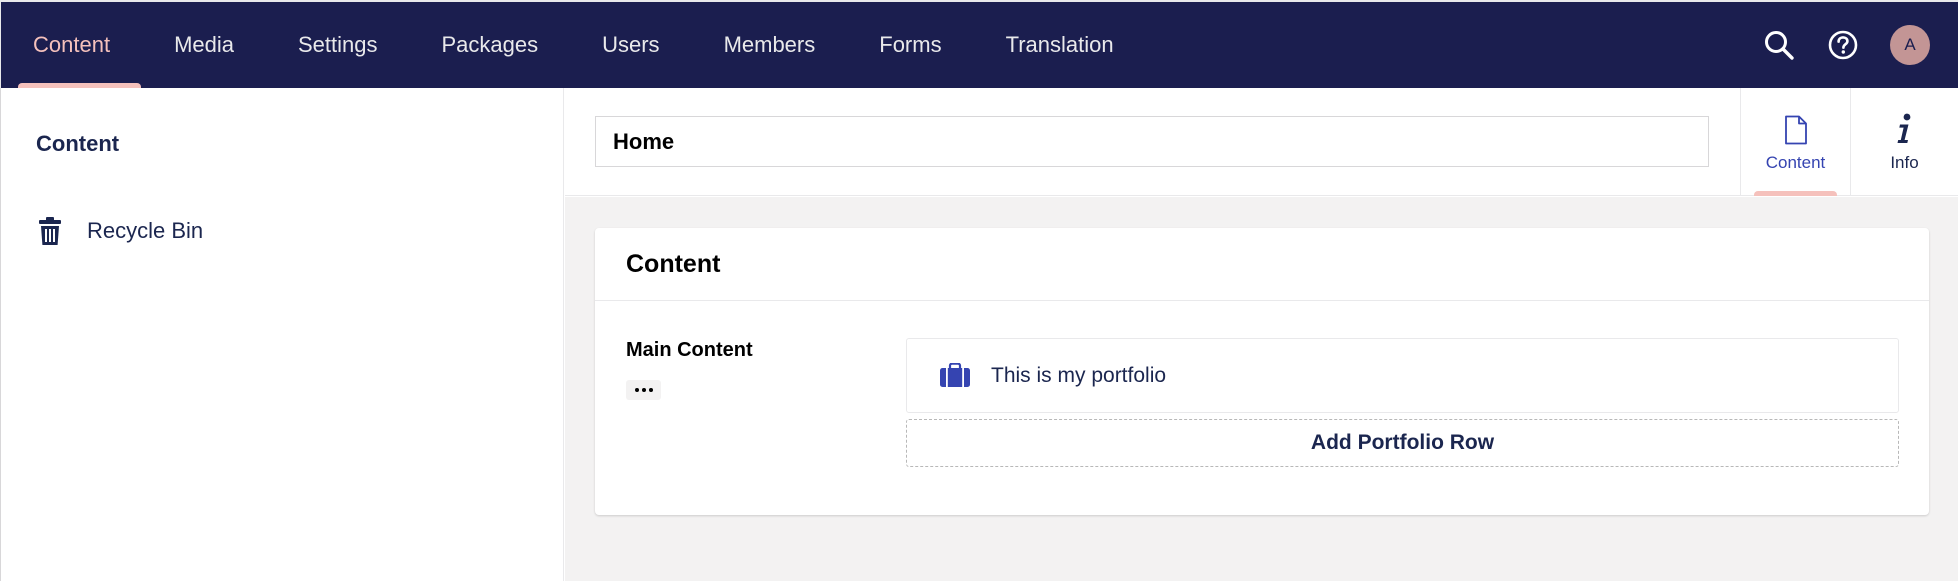  Describe the element at coordinates (489, 45) in the screenshot. I see `section-tab-packages: Packages` at that location.